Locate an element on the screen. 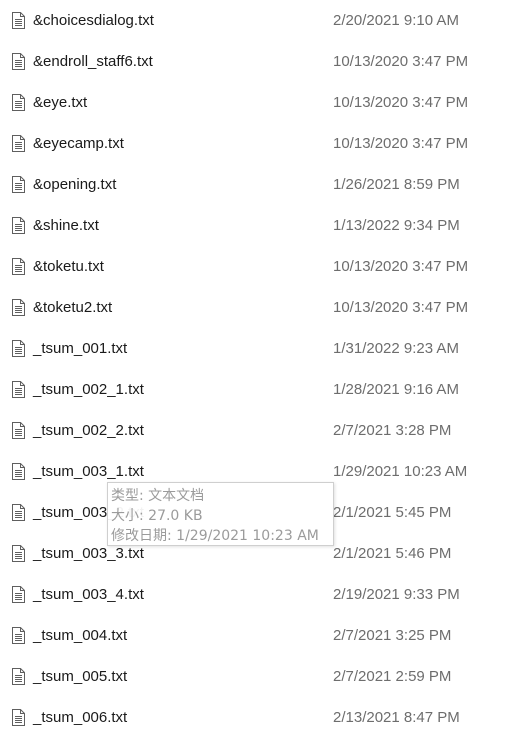  file-row: &choicesdialog.txt 2/20/2021 9:10 AM is located at coordinates (253, 22).